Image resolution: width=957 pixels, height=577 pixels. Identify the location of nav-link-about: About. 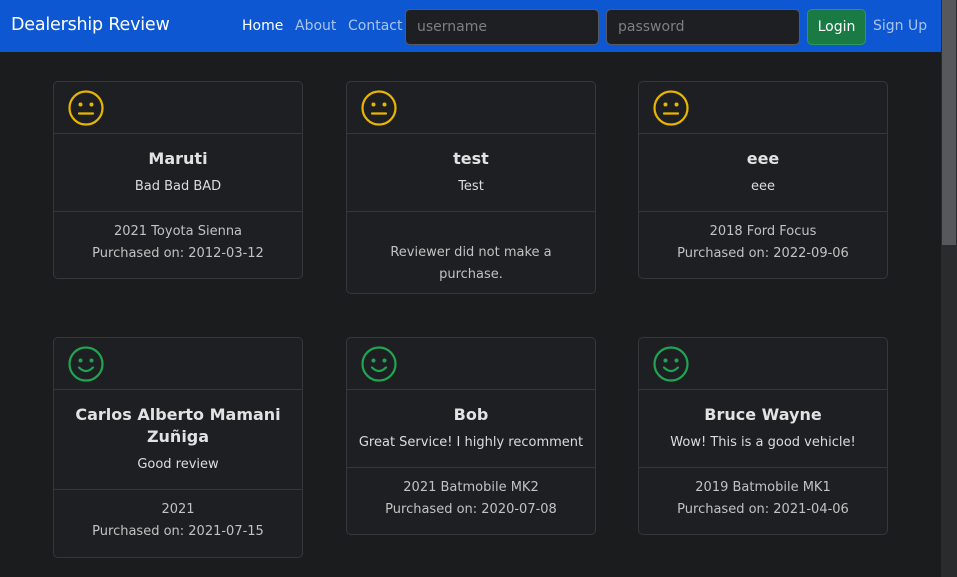
(315, 26).